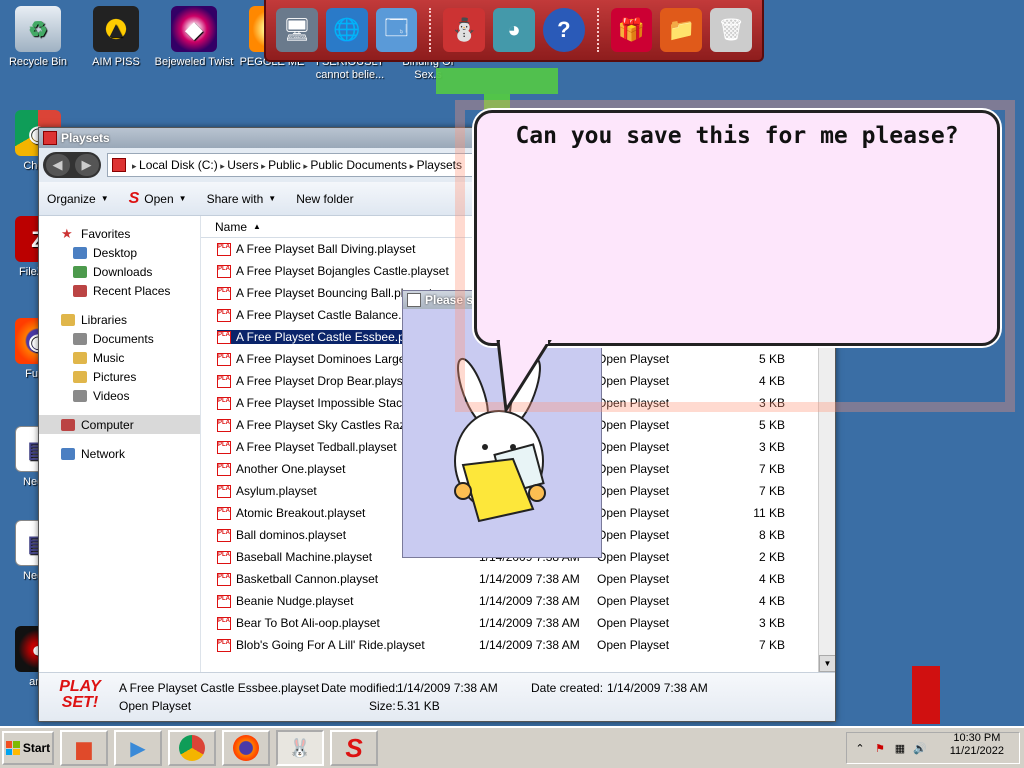 The height and width of the screenshot is (768, 1024). I want to click on taskbar-playset-button: S, so click(354, 748).